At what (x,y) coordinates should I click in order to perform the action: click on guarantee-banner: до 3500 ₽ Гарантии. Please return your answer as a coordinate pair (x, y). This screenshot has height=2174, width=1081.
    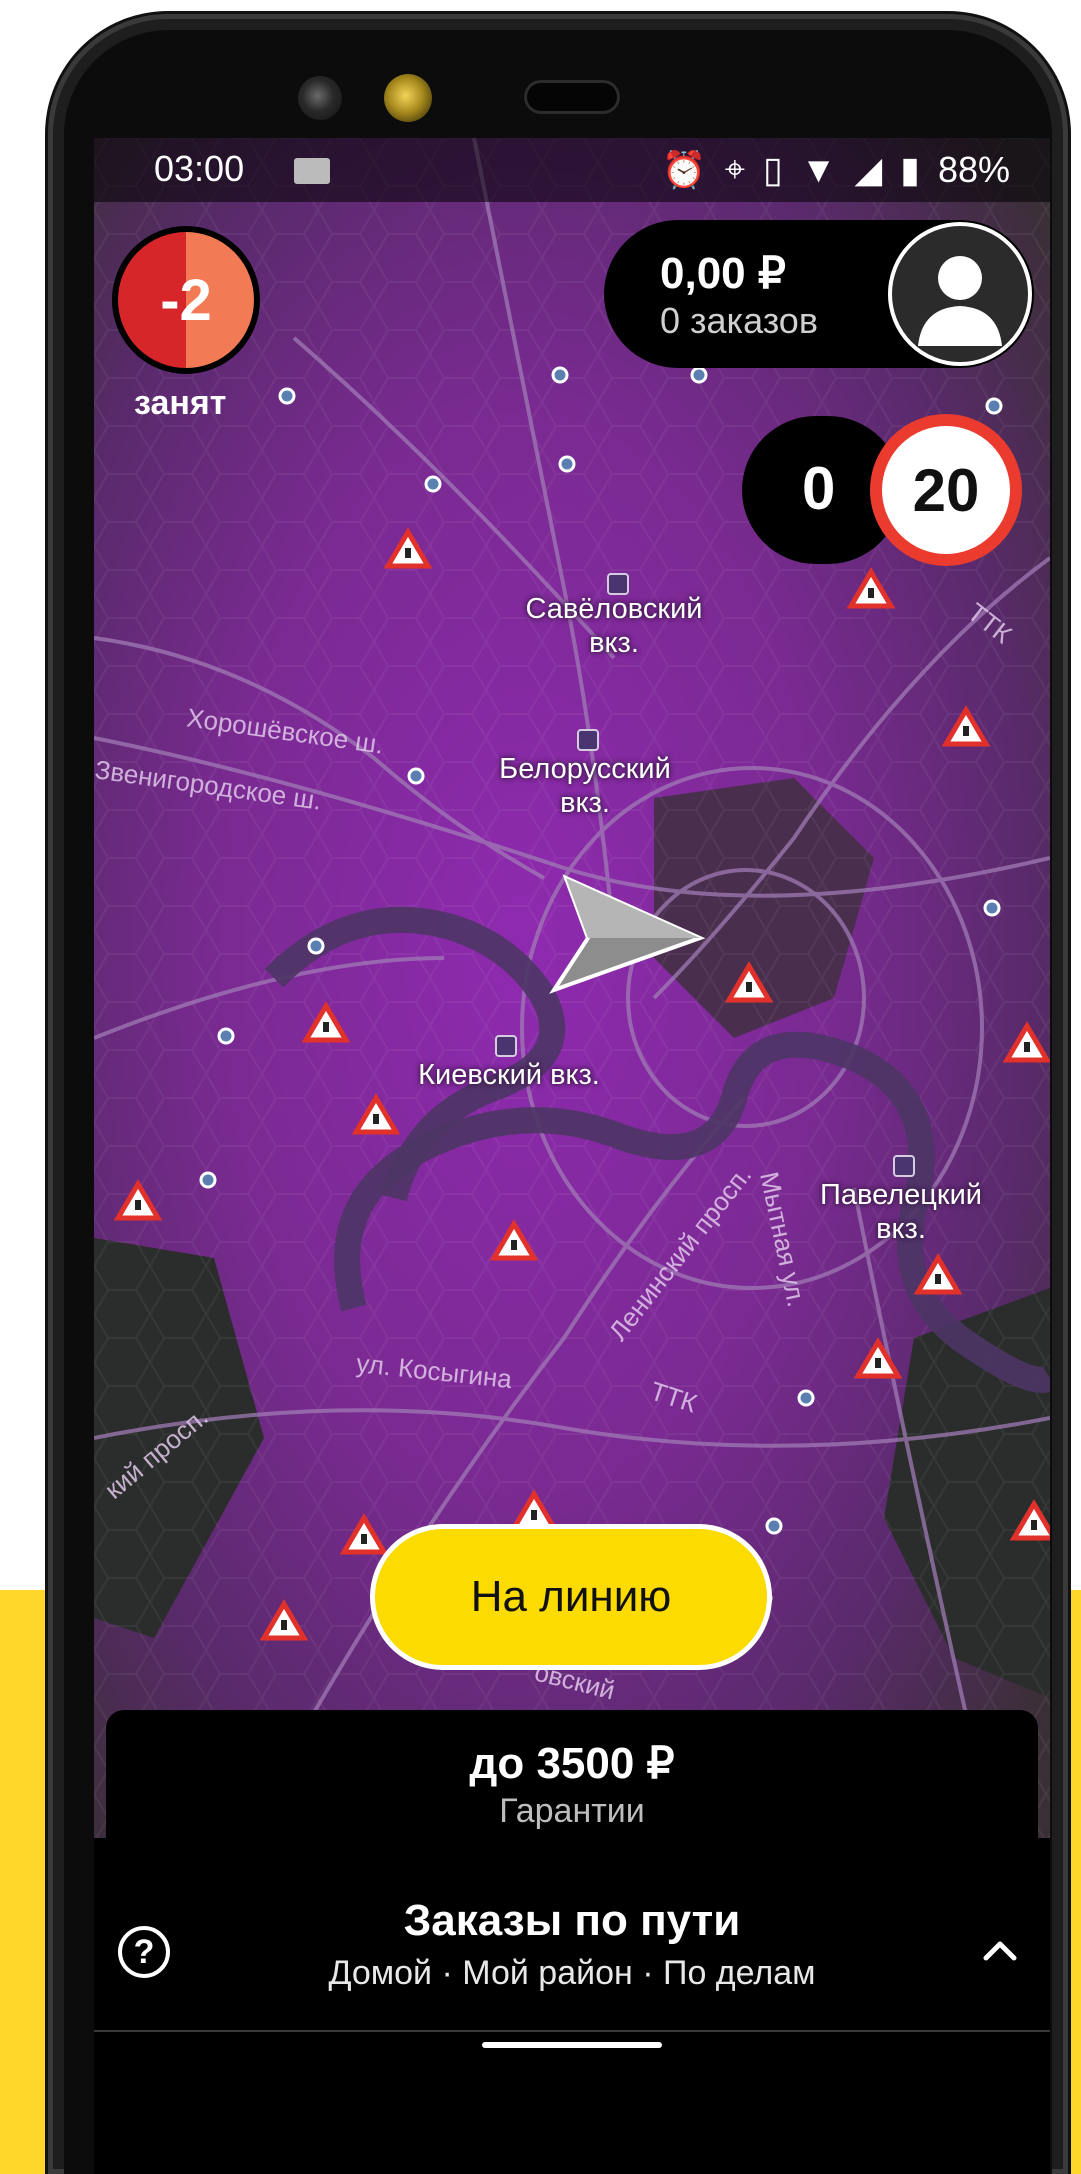
    Looking at the image, I should click on (572, 1784).